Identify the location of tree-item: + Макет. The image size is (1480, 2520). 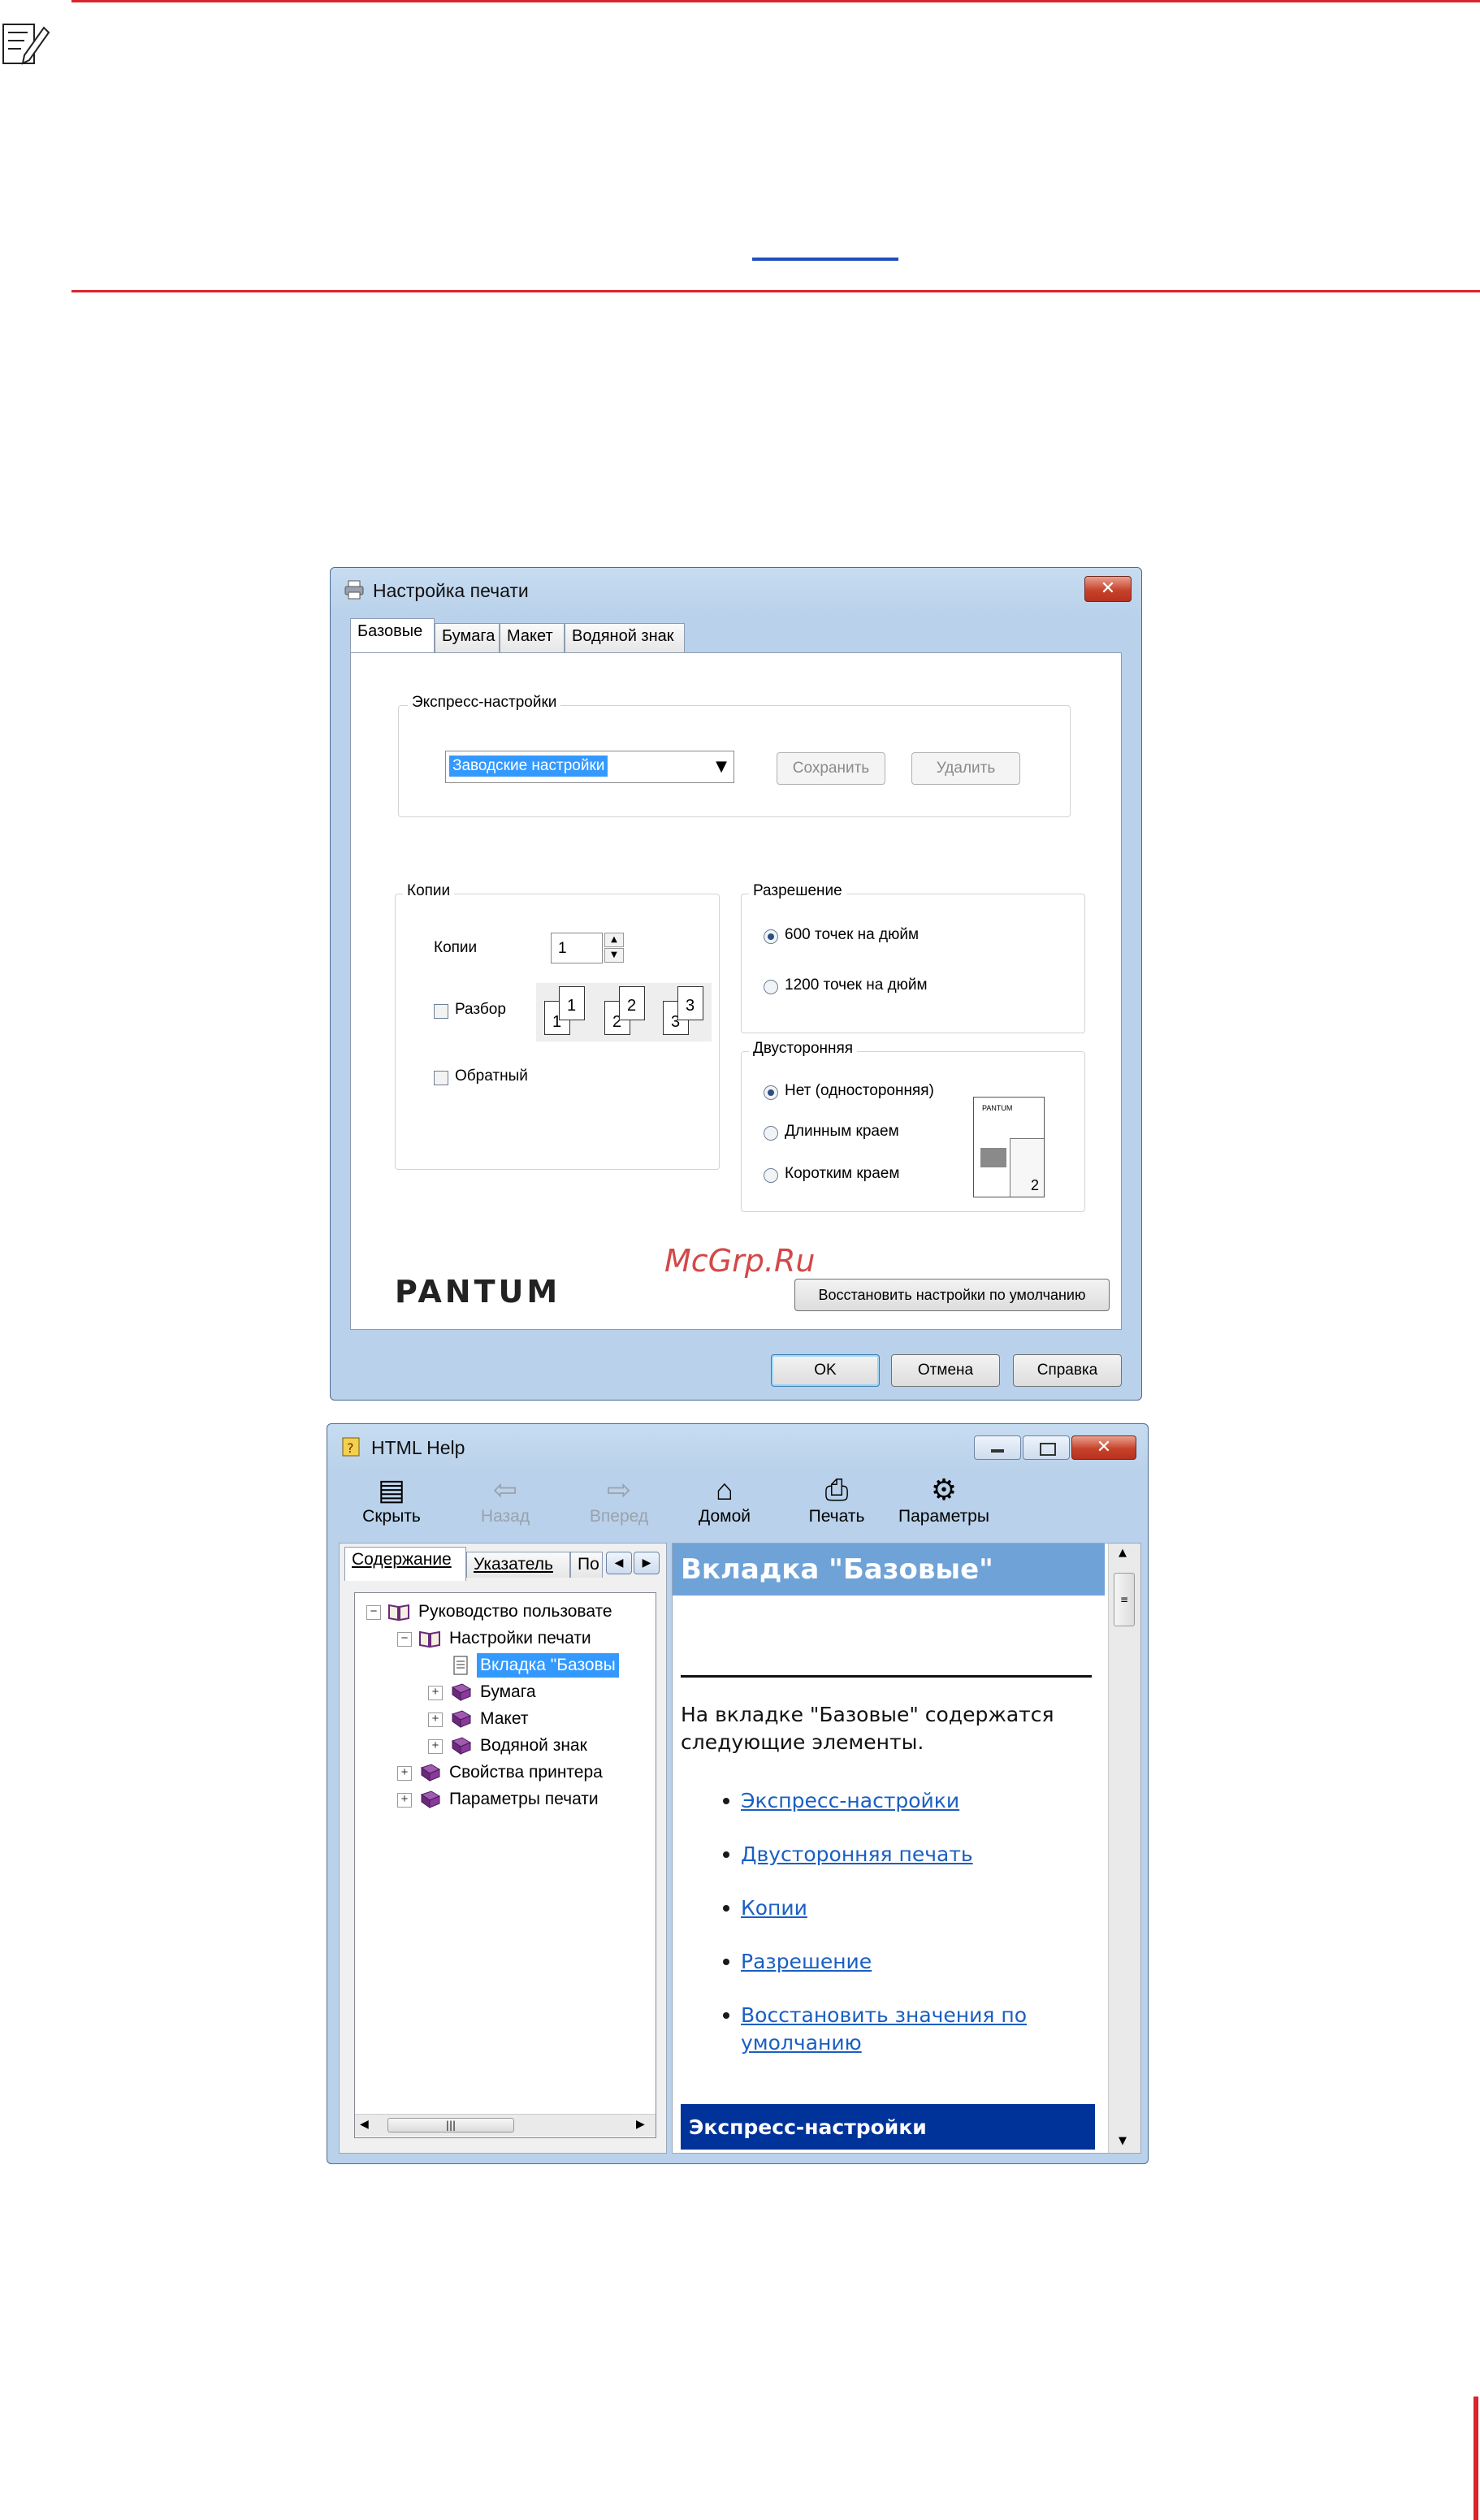
(506, 1719).